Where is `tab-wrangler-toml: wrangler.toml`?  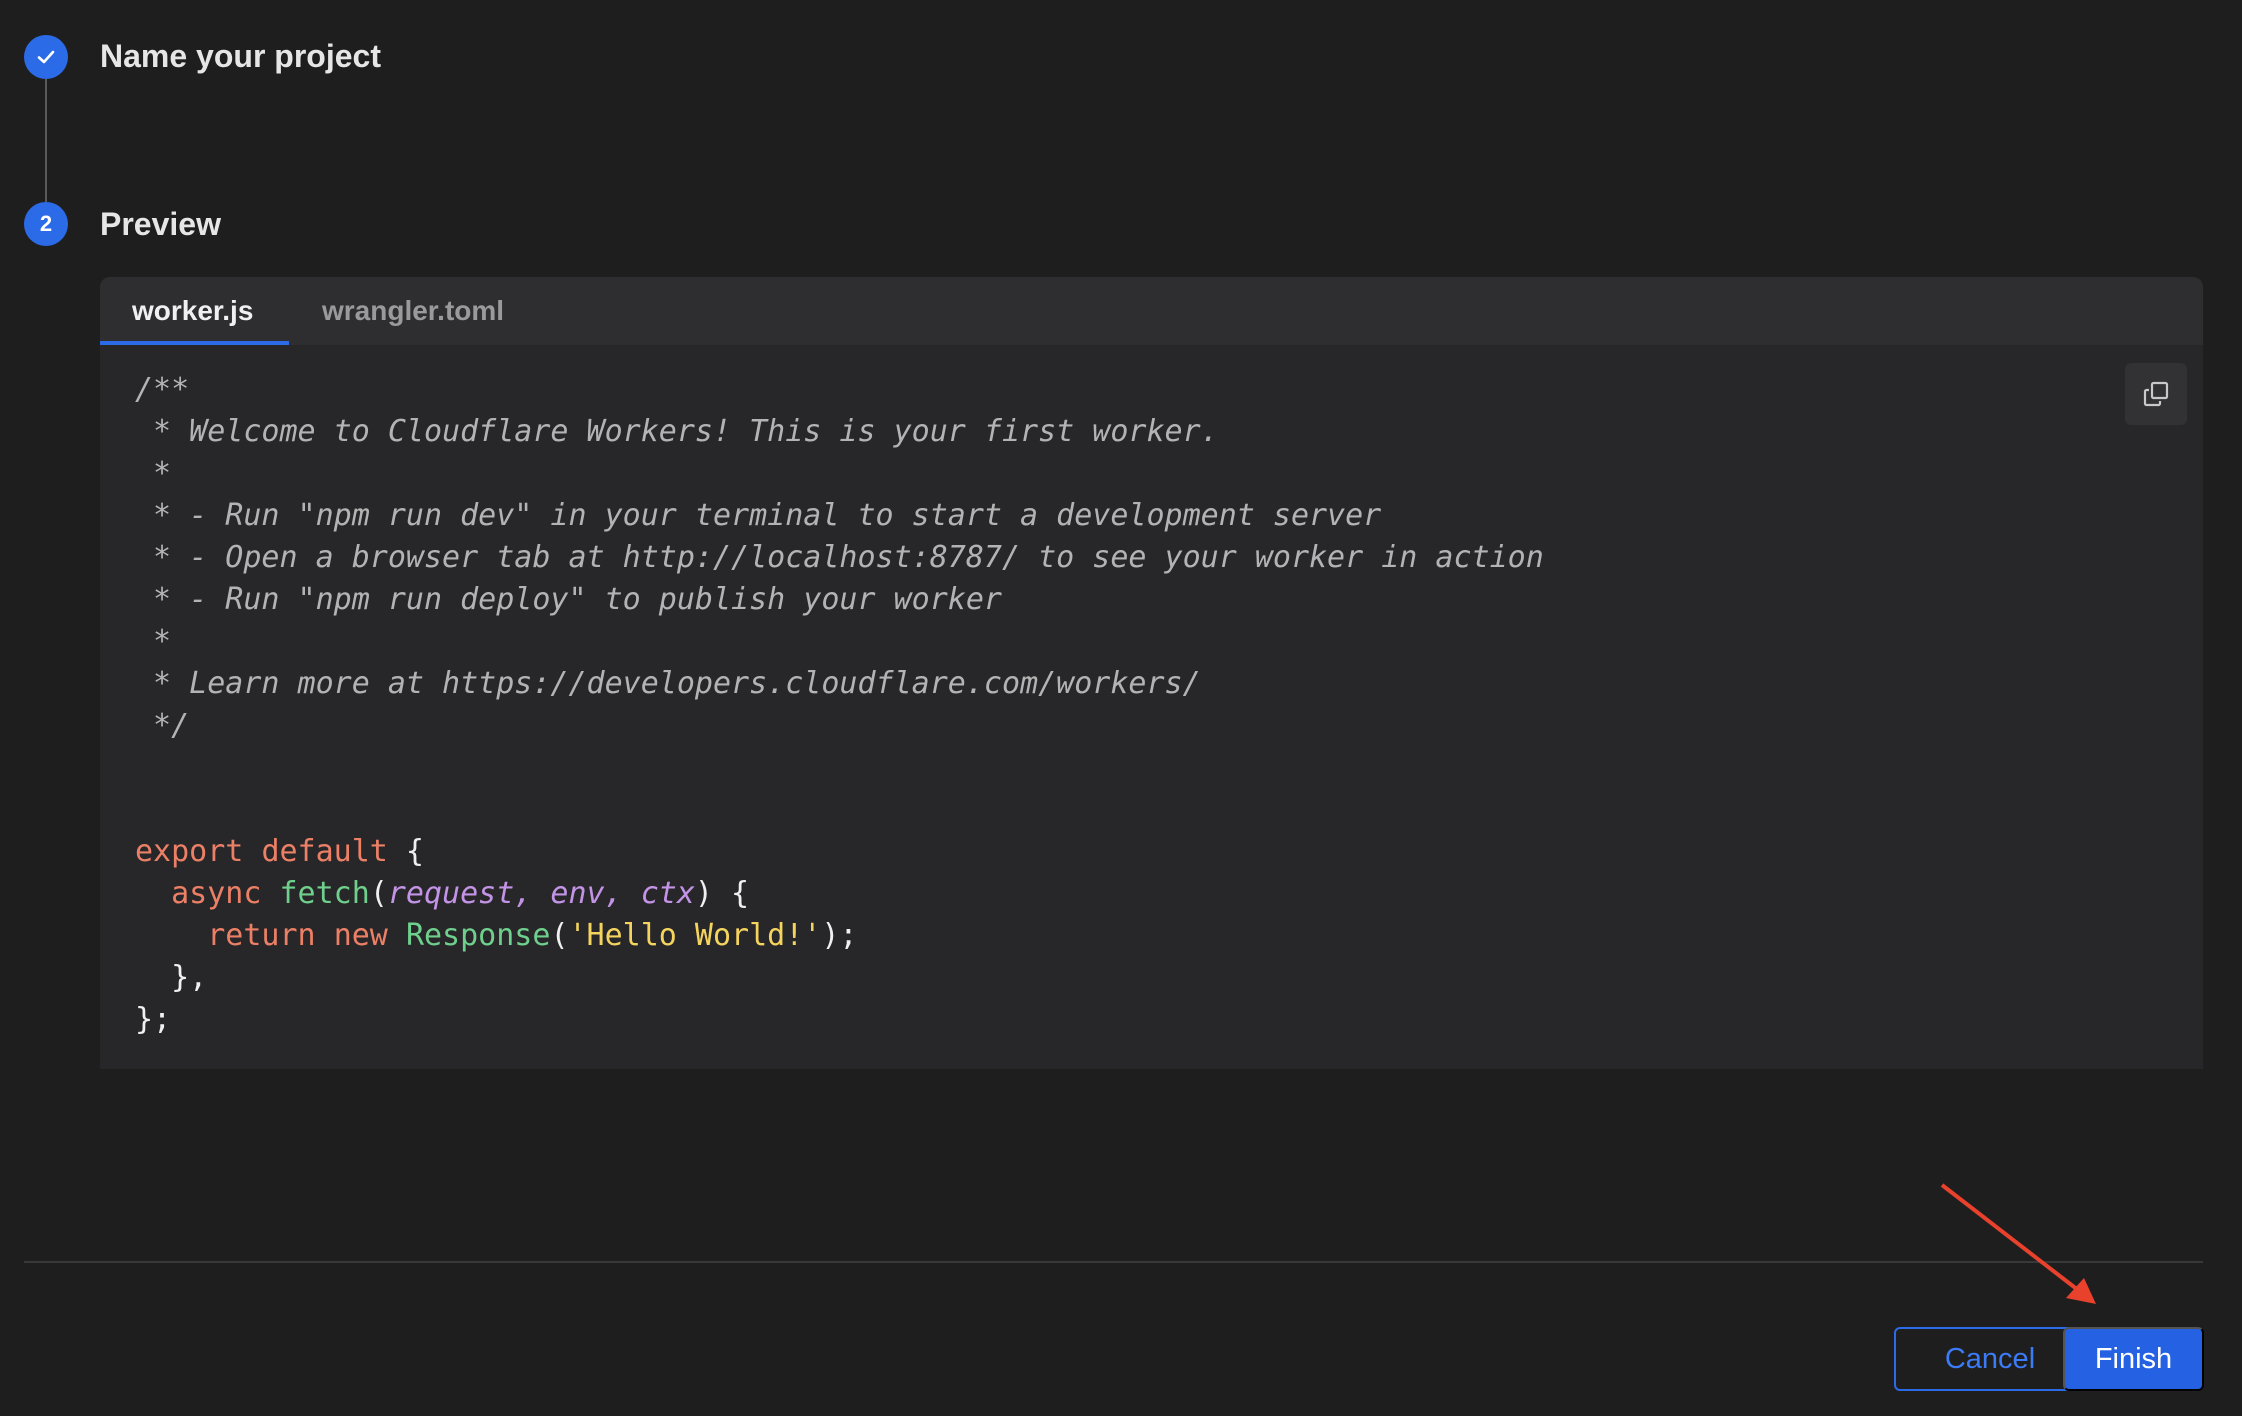
tab-wrangler-toml: wrangler.toml is located at coordinates (413, 311).